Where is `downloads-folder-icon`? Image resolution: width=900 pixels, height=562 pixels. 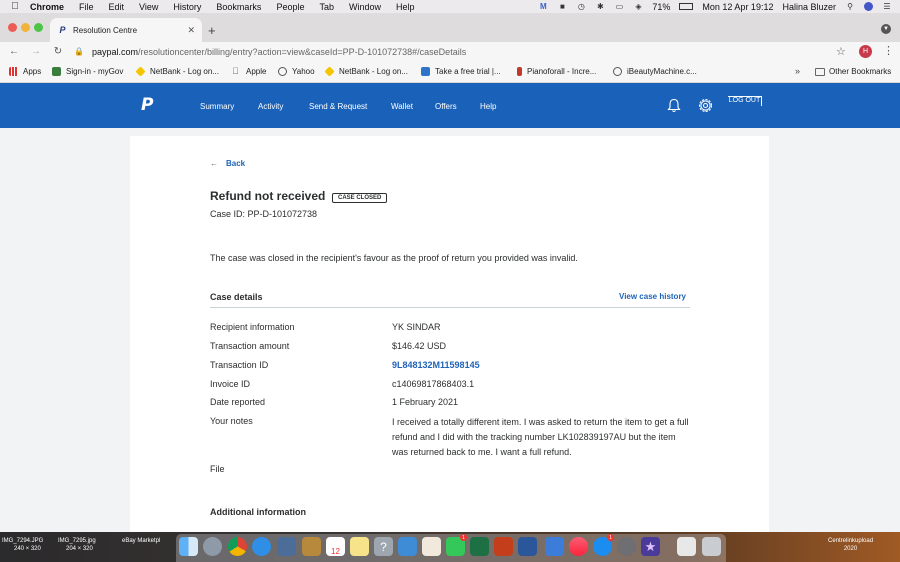 downloads-folder-icon is located at coordinates (686, 546).